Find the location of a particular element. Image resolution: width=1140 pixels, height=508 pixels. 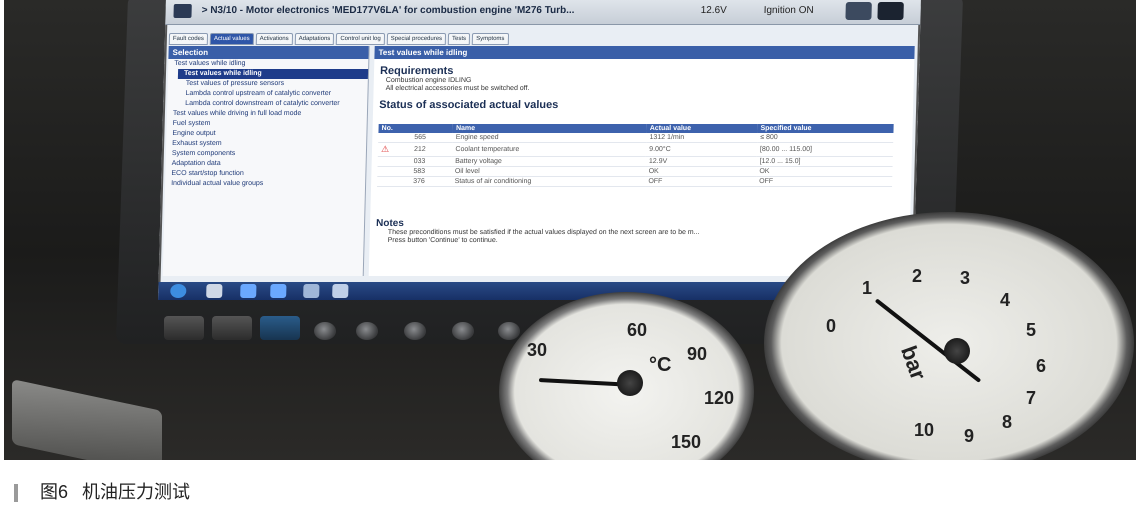

ignition-status: Ignition ON is located at coordinates (788, 10).